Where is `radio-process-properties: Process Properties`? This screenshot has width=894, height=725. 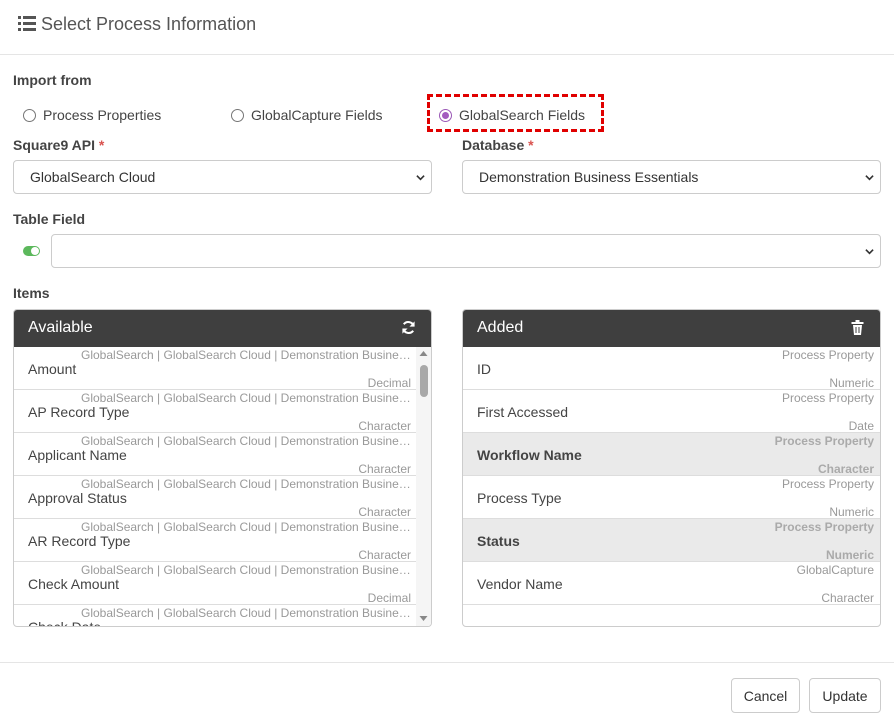 radio-process-properties: Process Properties is located at coordinates (92, 115).